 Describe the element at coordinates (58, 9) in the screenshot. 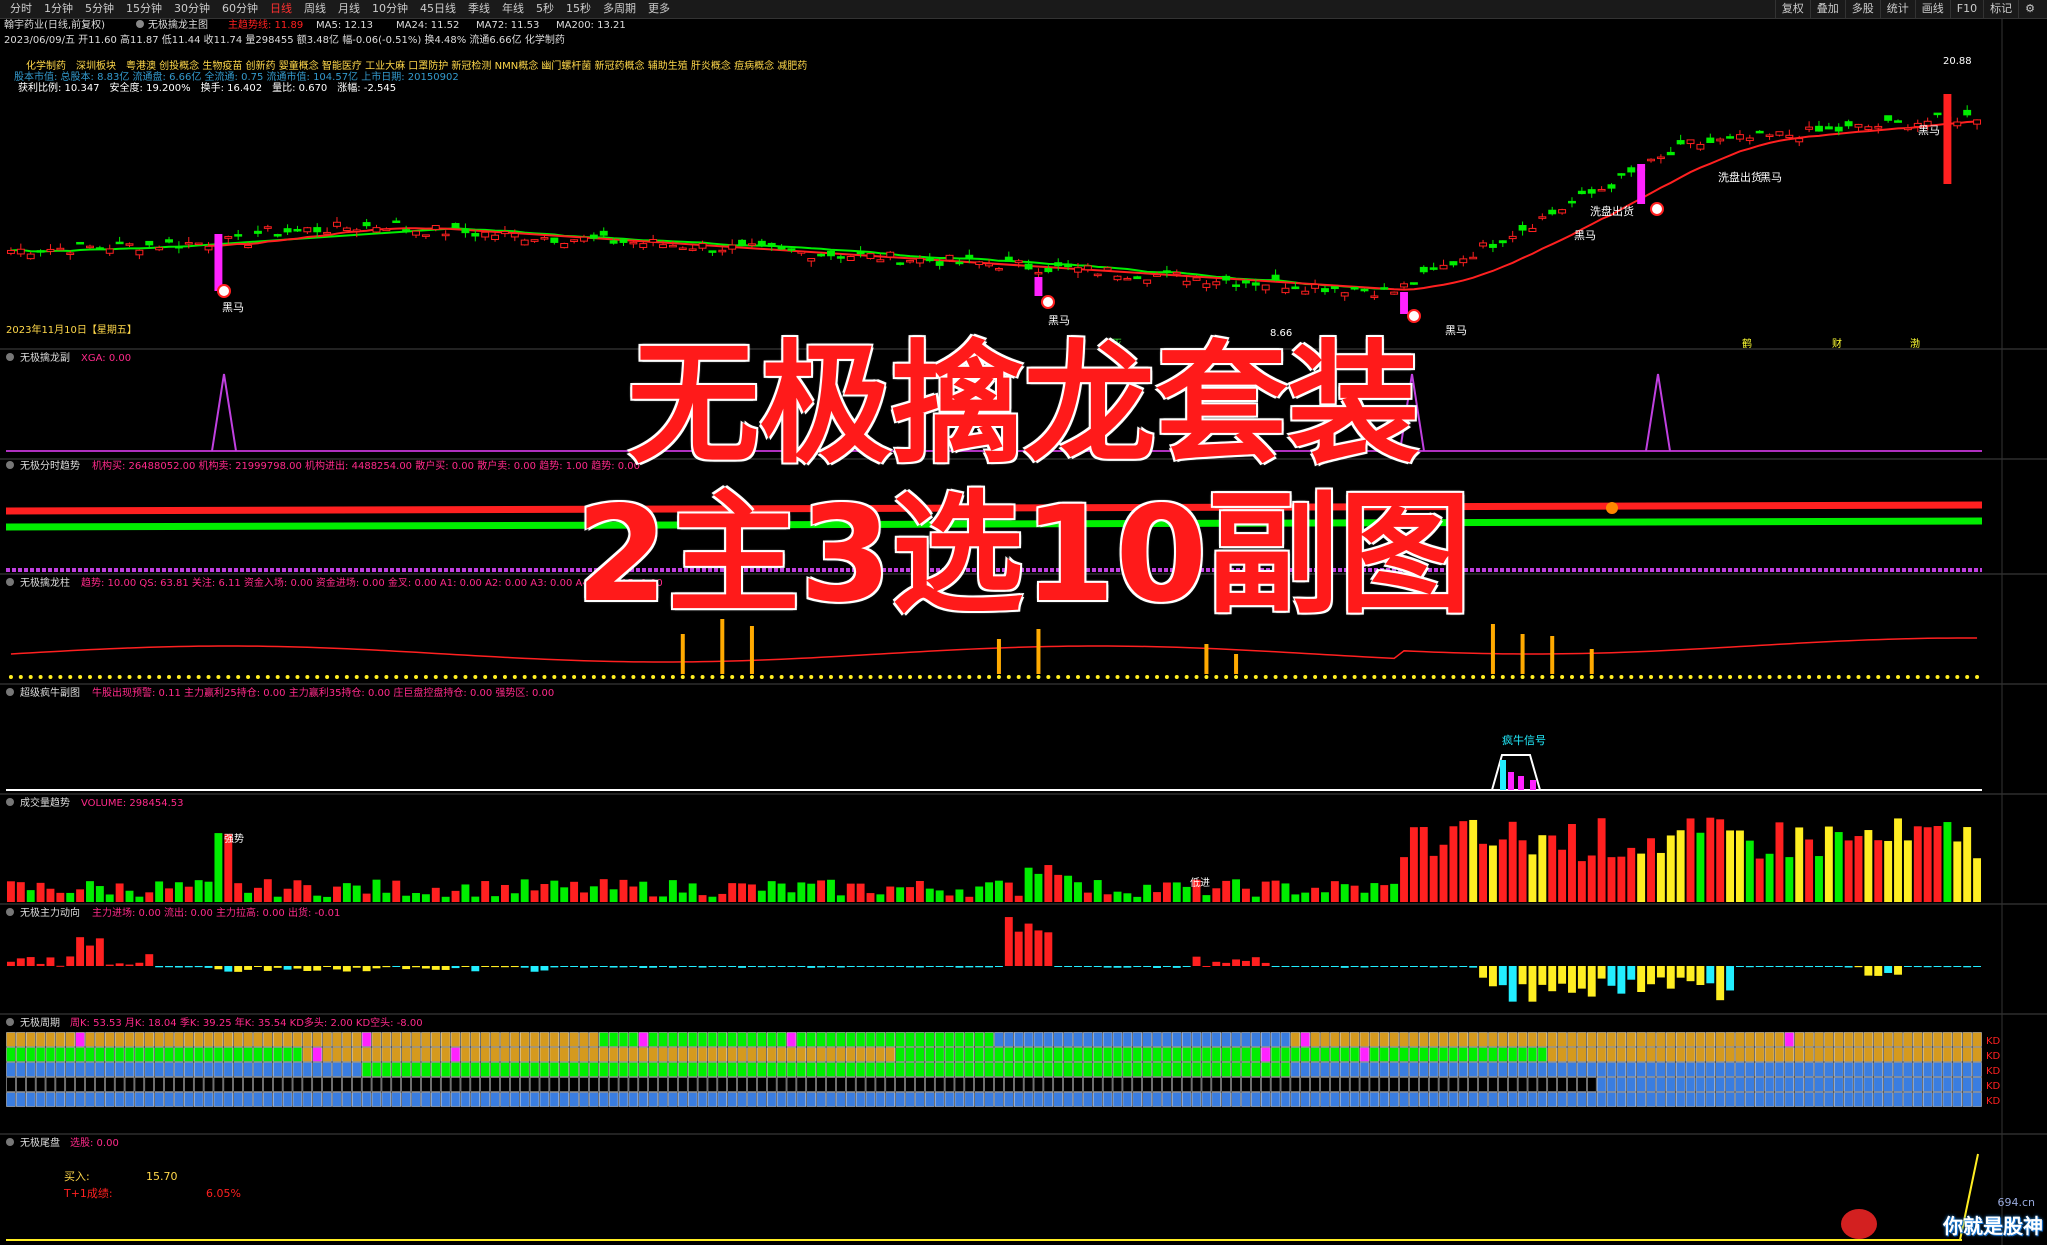

I see `period-tab: 1分钟` at that location.